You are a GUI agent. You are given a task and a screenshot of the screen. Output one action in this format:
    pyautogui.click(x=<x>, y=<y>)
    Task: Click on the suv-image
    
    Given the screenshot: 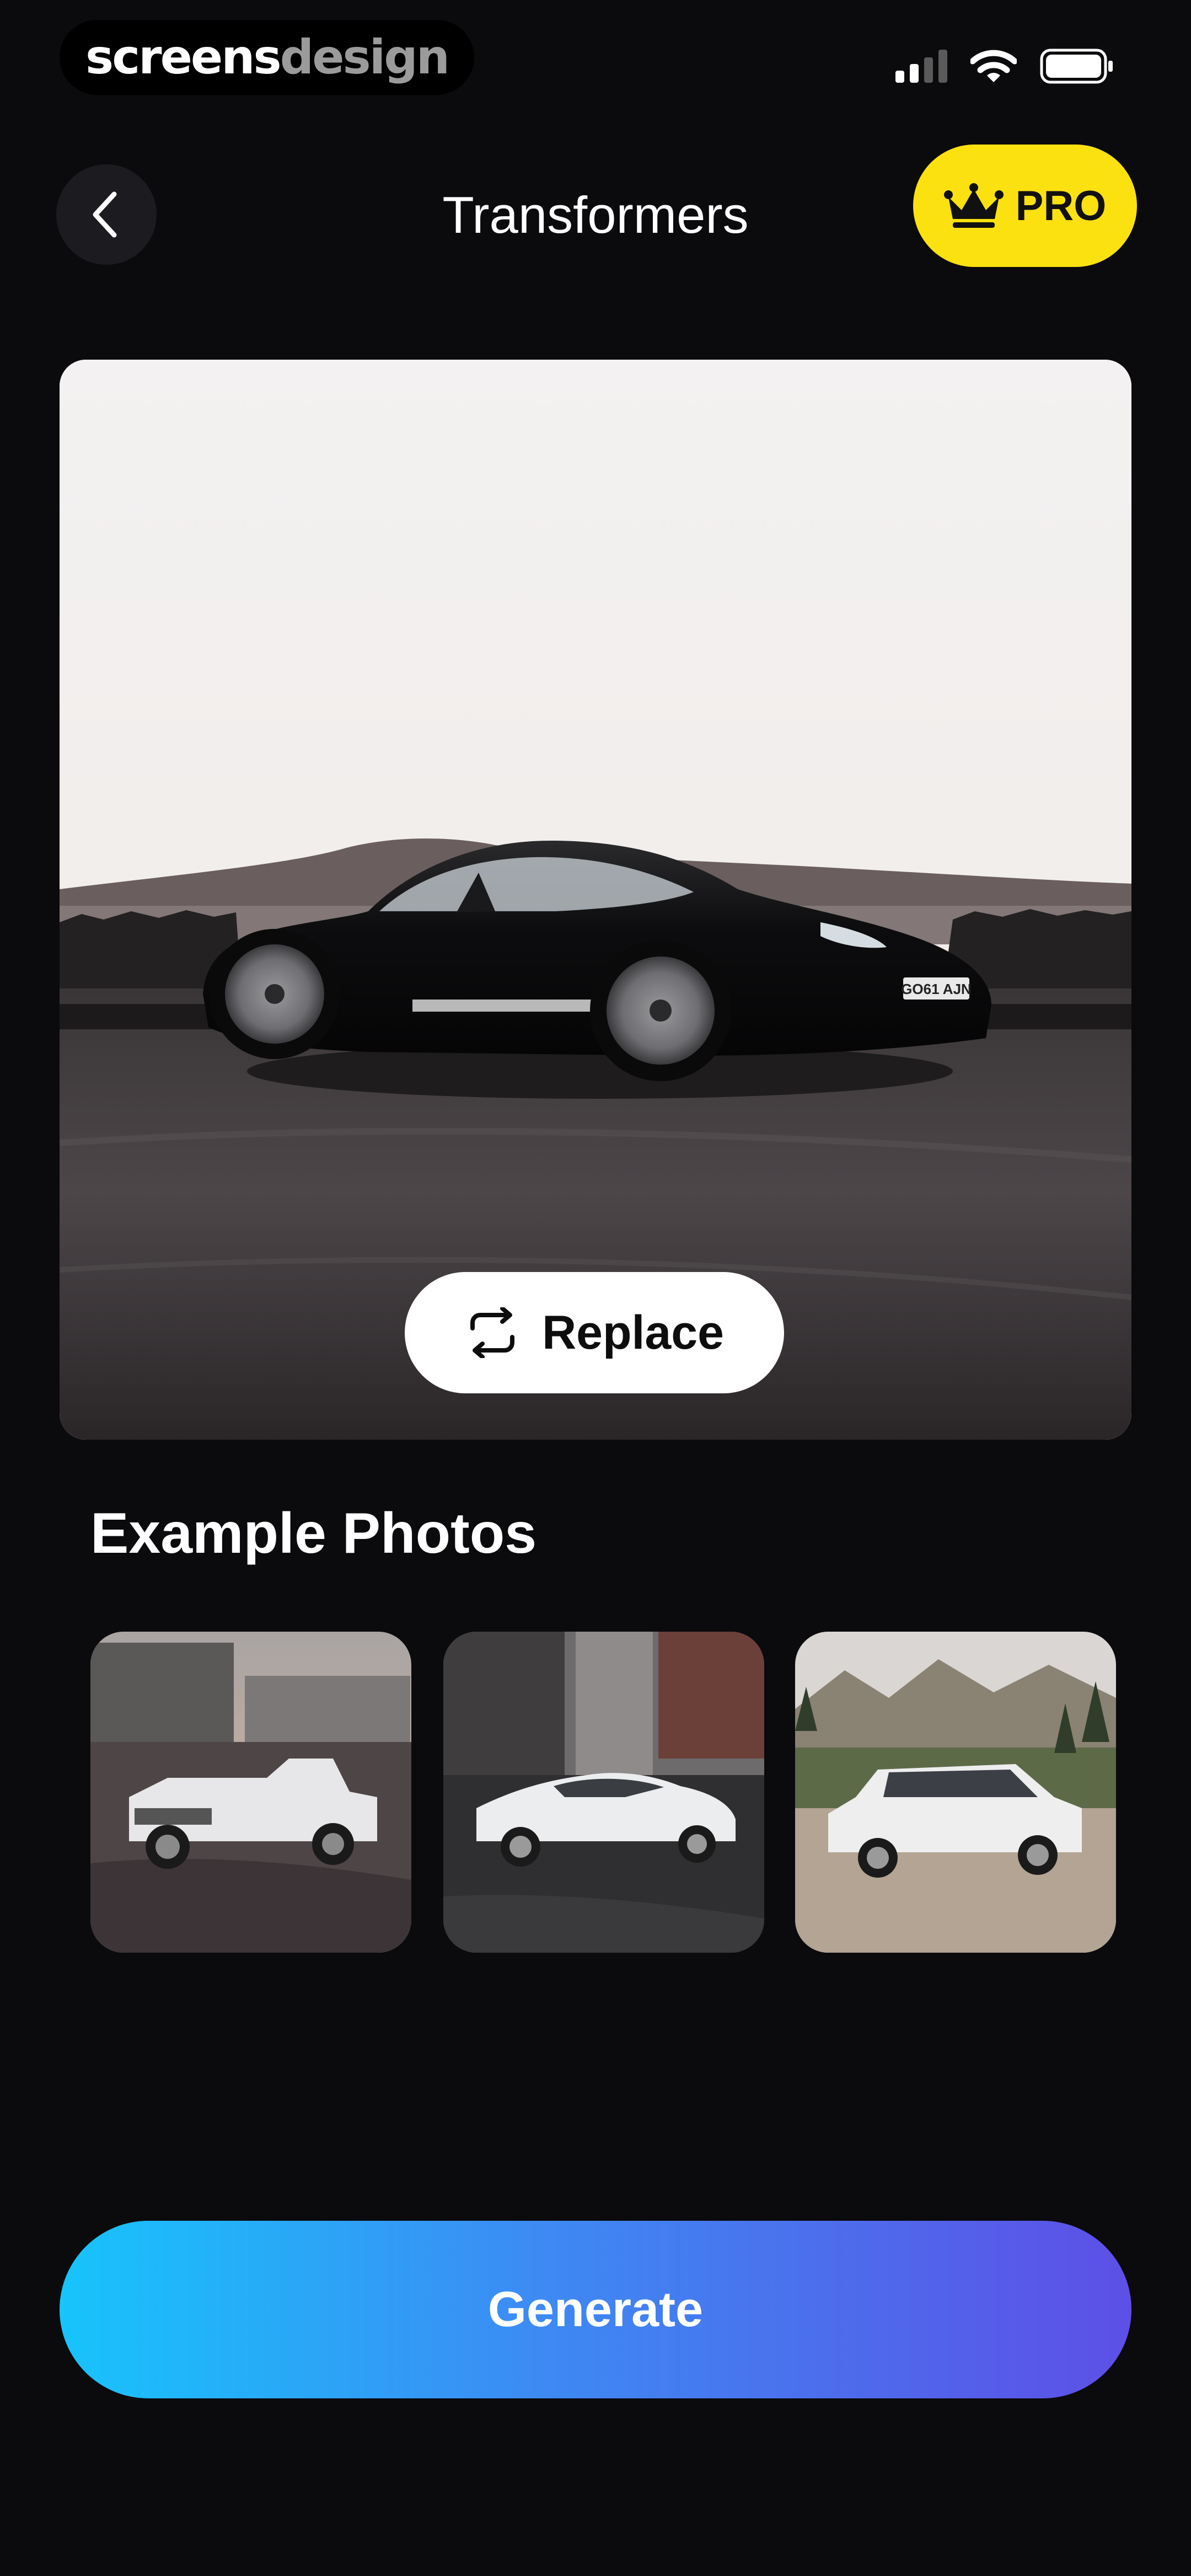 What is the action you would take?
    pyautogui.click(x=955, y=1792)
    